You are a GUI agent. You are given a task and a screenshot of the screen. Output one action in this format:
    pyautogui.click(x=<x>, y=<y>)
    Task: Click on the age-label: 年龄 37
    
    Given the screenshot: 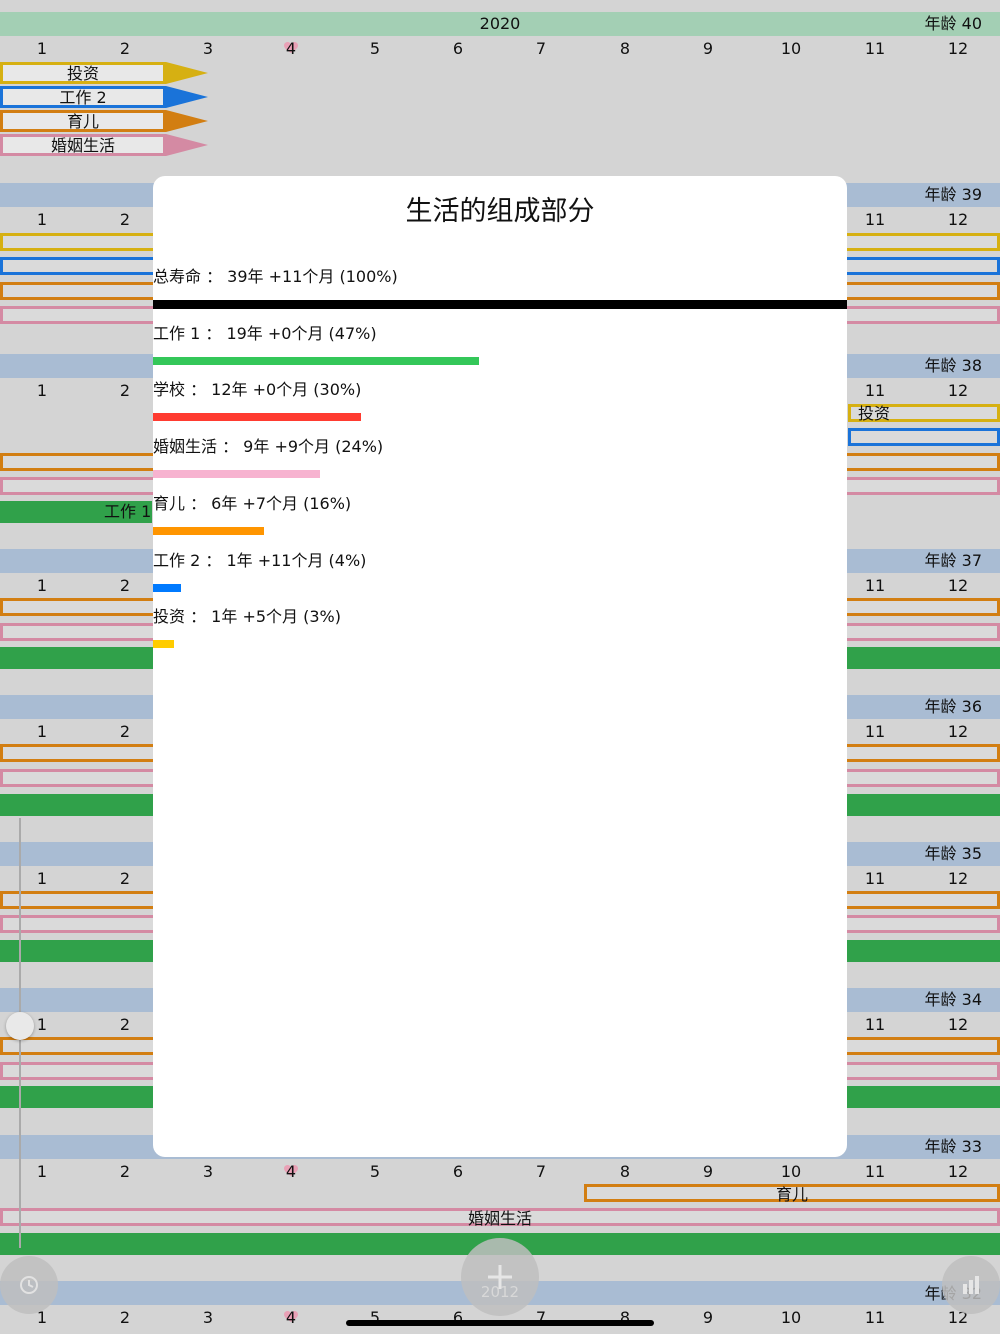 What is the action you would take?
    pyautogui.click(x=953, y=561)
    